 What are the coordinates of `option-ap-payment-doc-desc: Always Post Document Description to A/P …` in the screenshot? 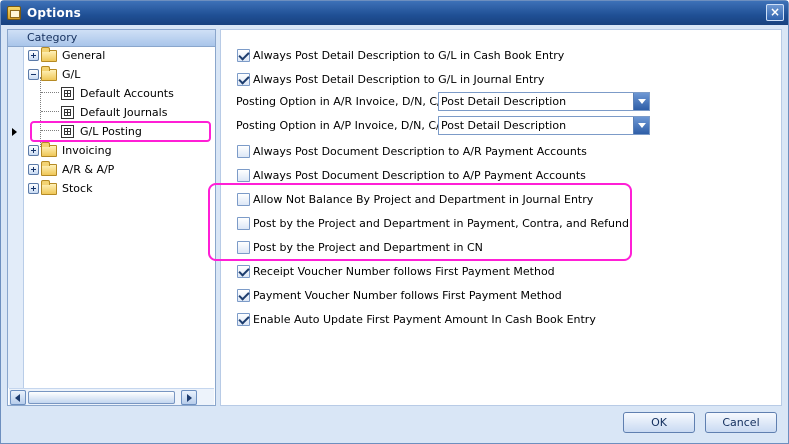 It's located at (411, 175).